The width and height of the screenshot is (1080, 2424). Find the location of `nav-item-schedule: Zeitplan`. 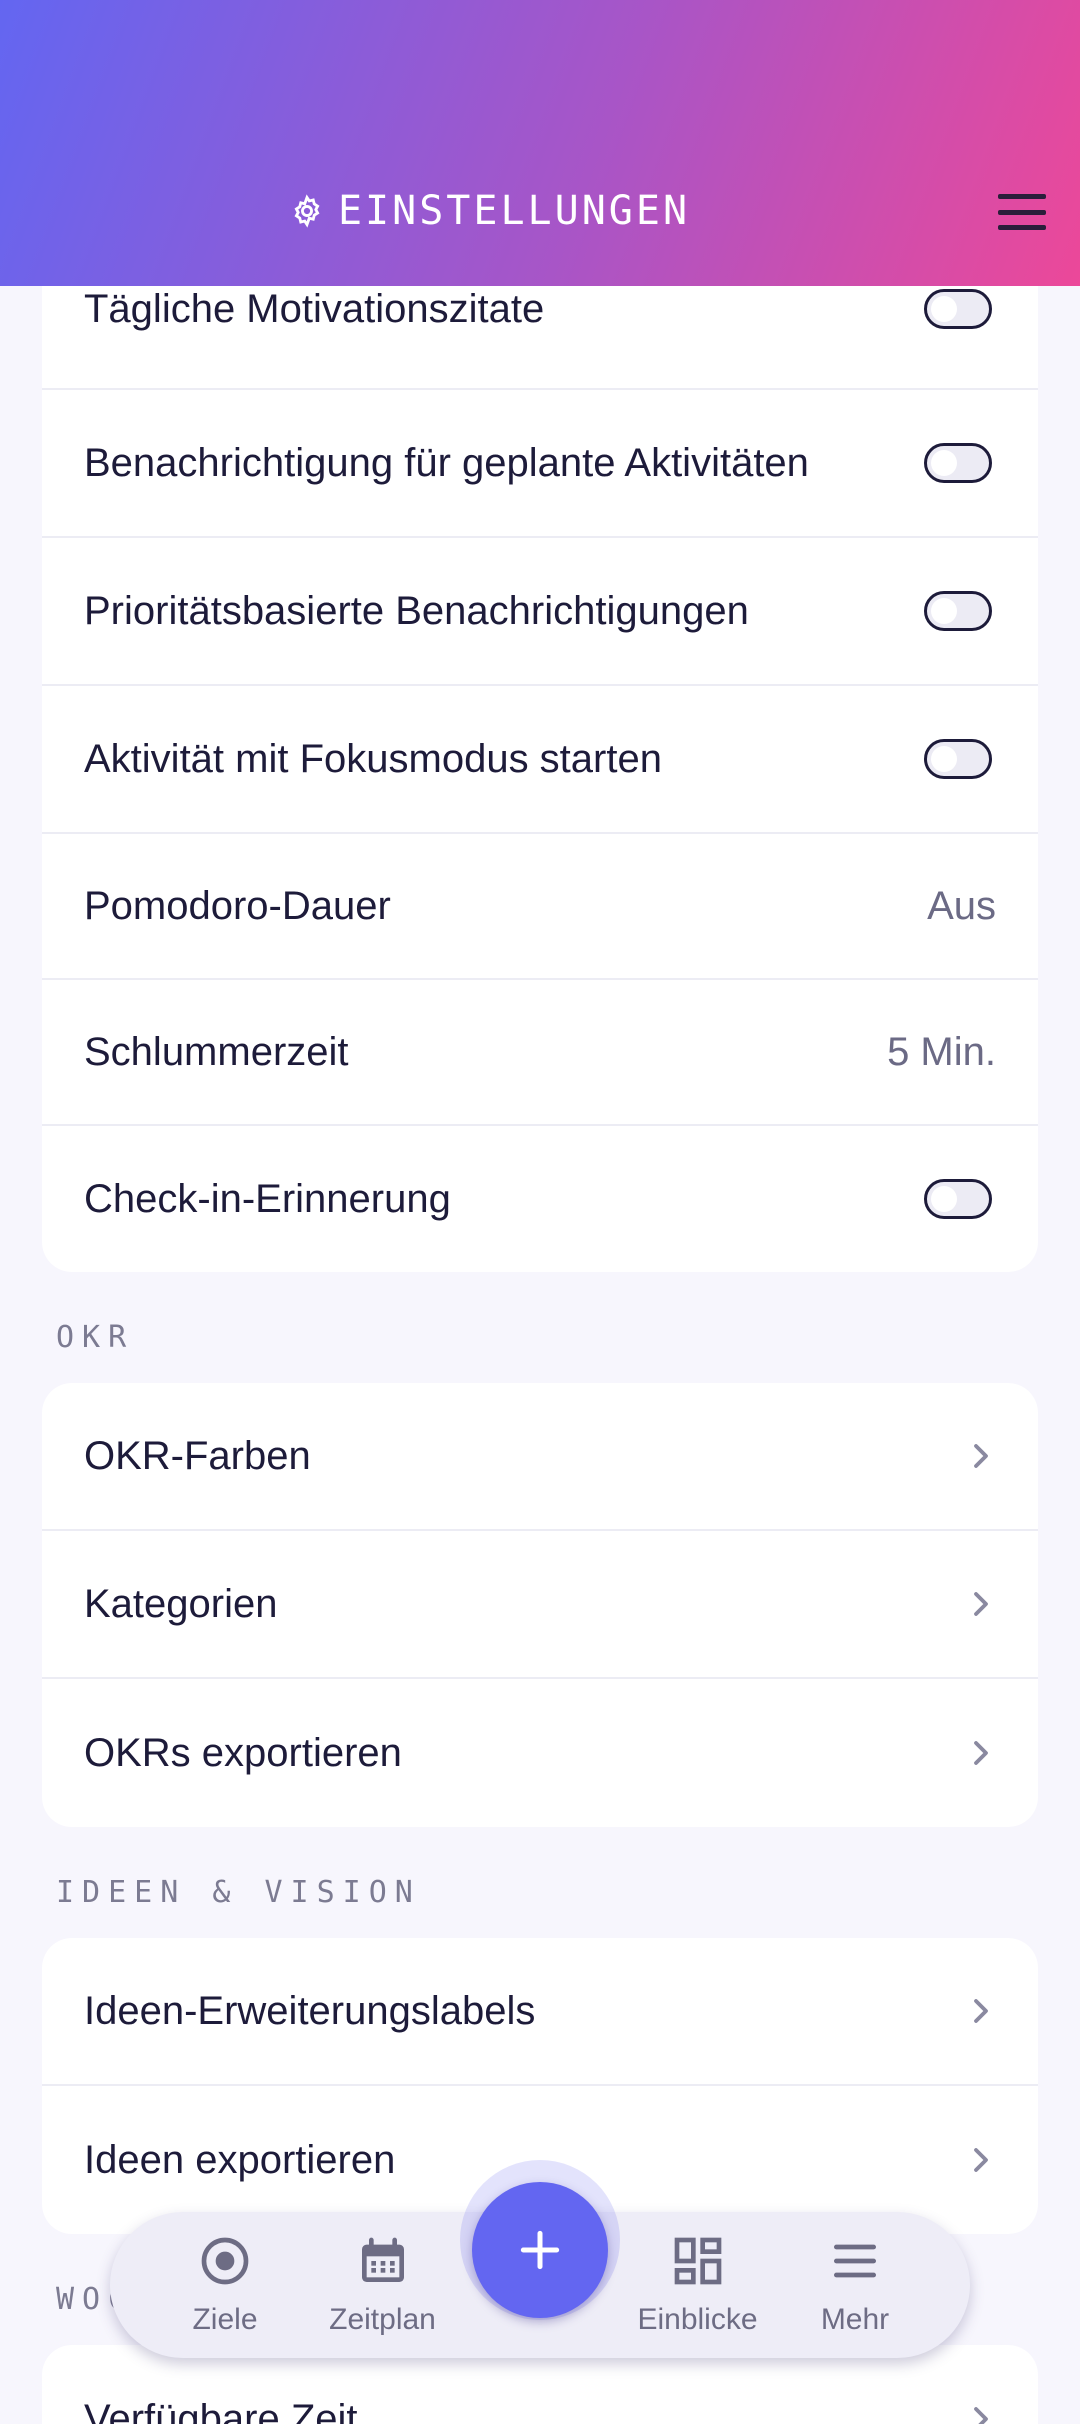

nav-item-schedule: Zeitplan is located at coordinates (383, 2285).